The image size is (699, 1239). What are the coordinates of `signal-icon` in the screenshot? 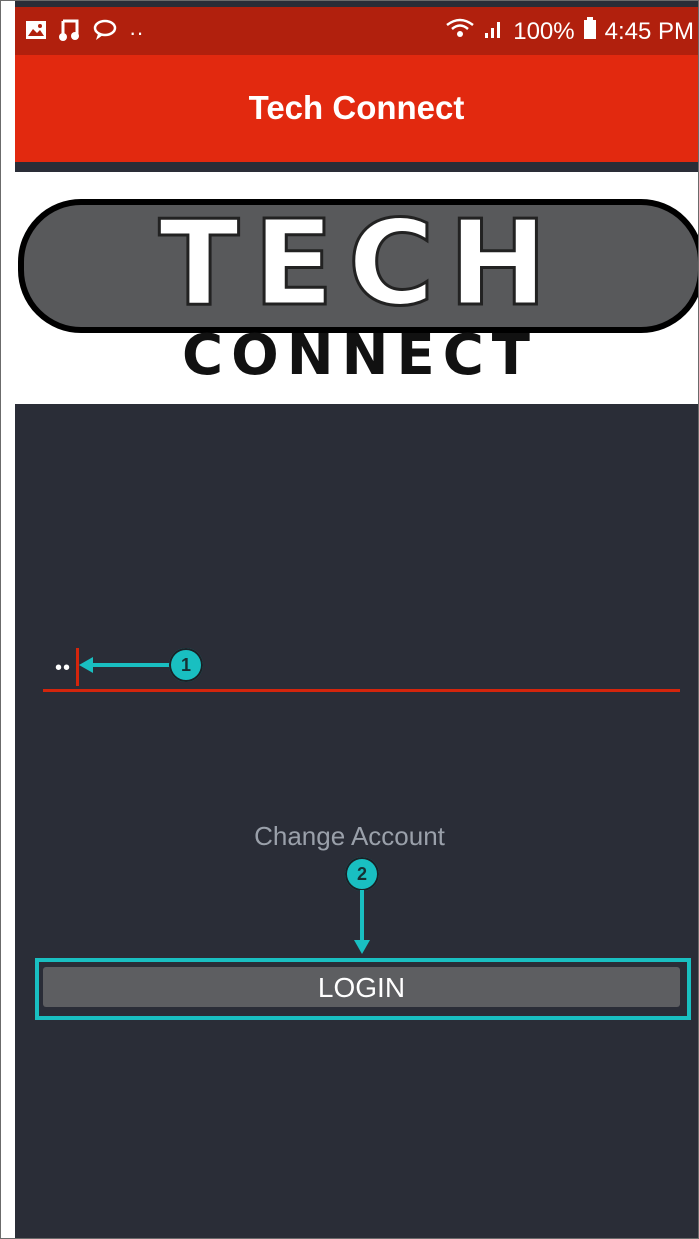 It's located at (494, 31).